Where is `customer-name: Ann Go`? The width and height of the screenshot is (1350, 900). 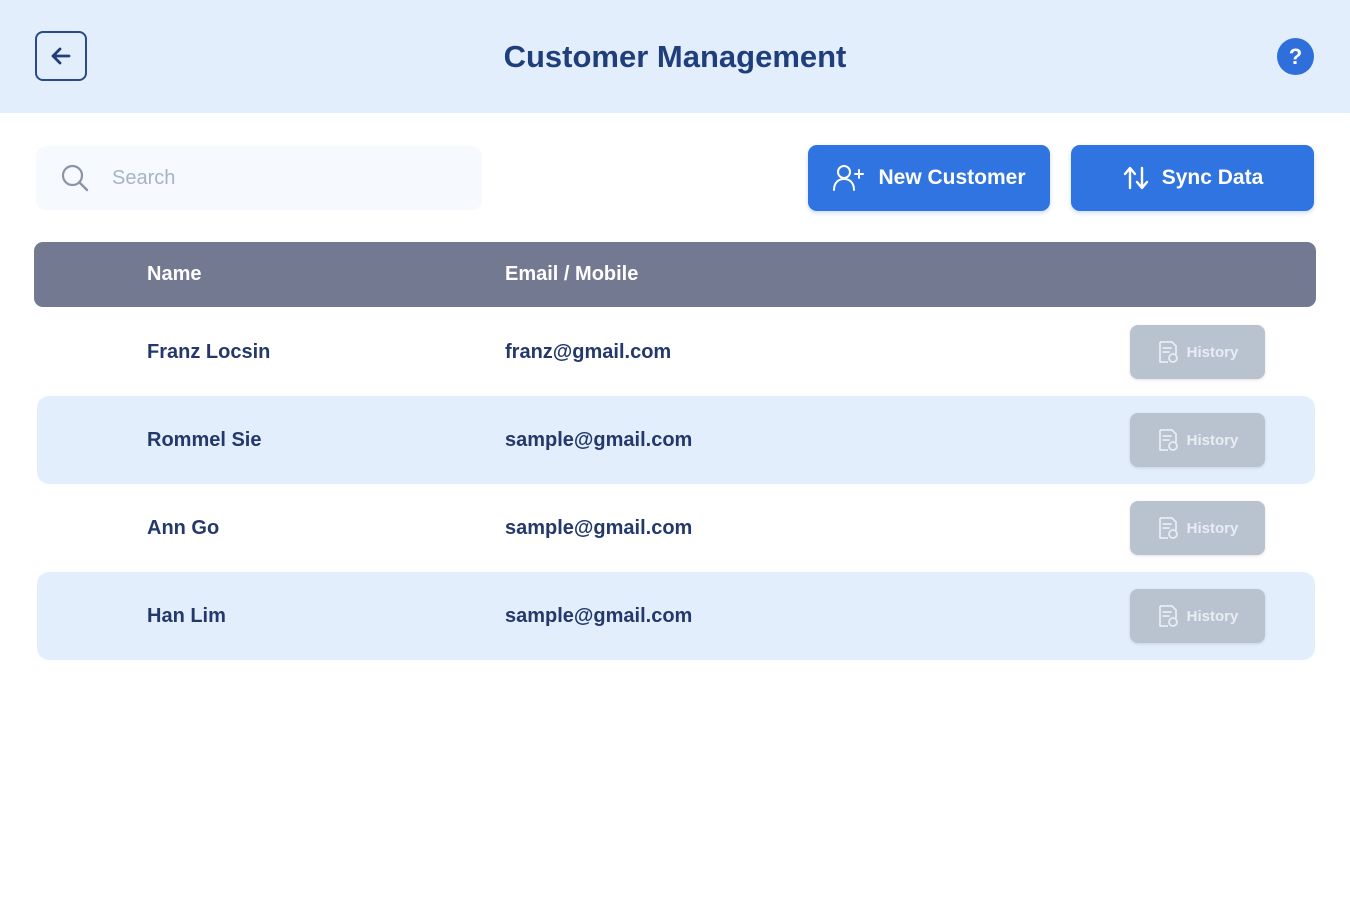 customer-name: Ann Go is located at coordinates (183, 528).